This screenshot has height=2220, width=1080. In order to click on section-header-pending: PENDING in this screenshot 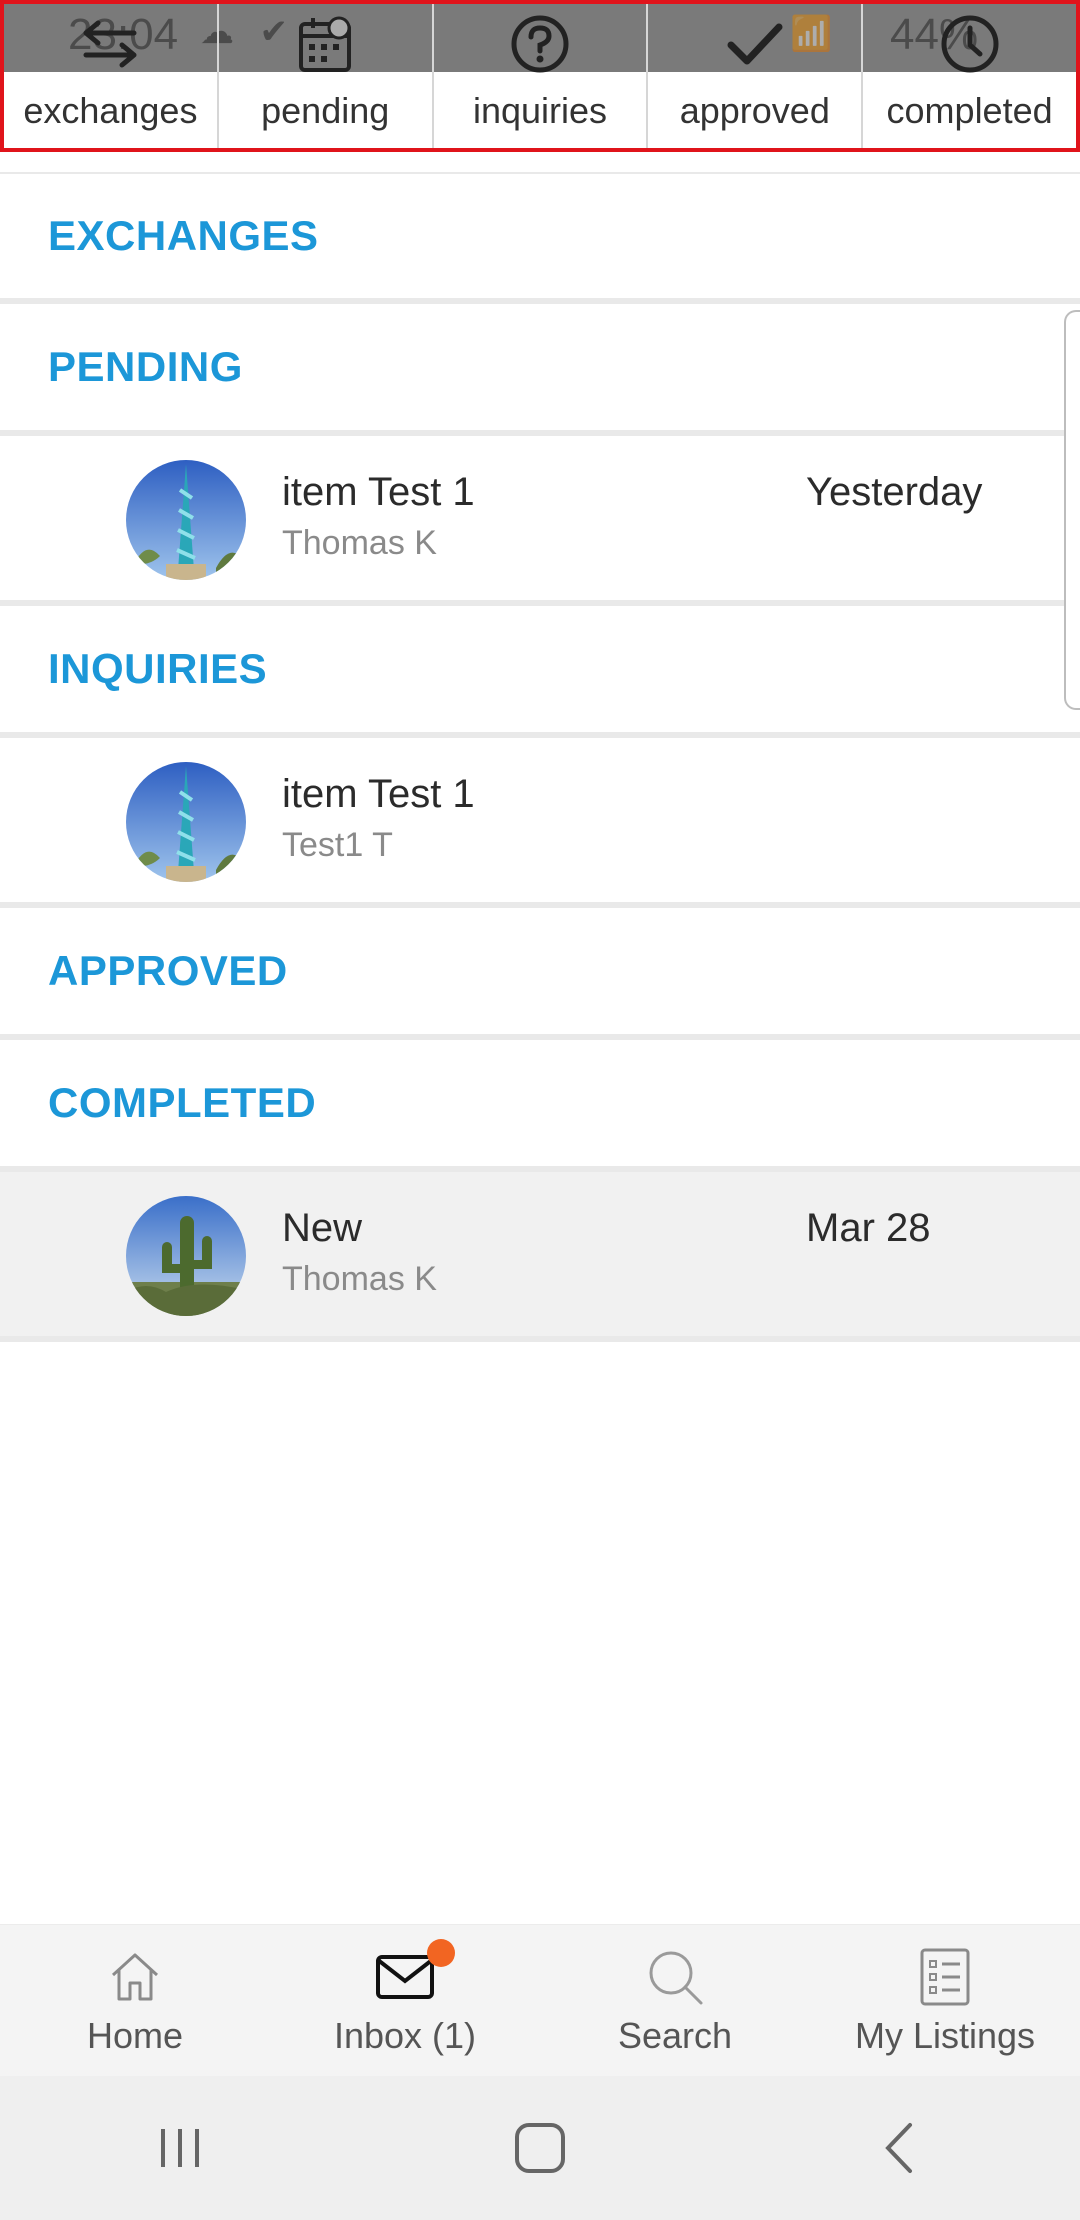, I will do `click(540, 370)`.